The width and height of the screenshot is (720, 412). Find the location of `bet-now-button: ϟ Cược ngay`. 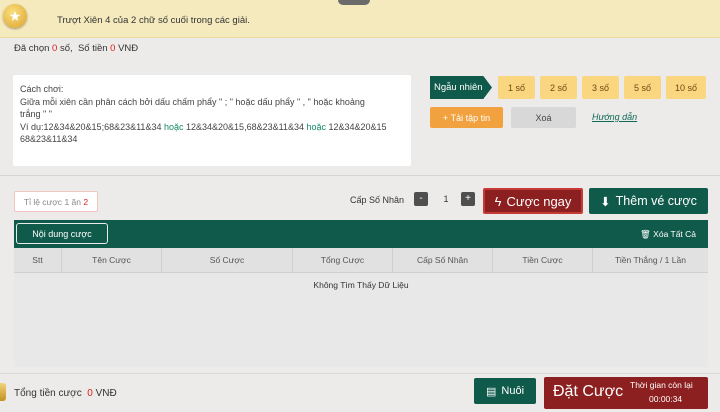

bet-now-button: ϟ Cược ngay is located at coordinates (533, 201).